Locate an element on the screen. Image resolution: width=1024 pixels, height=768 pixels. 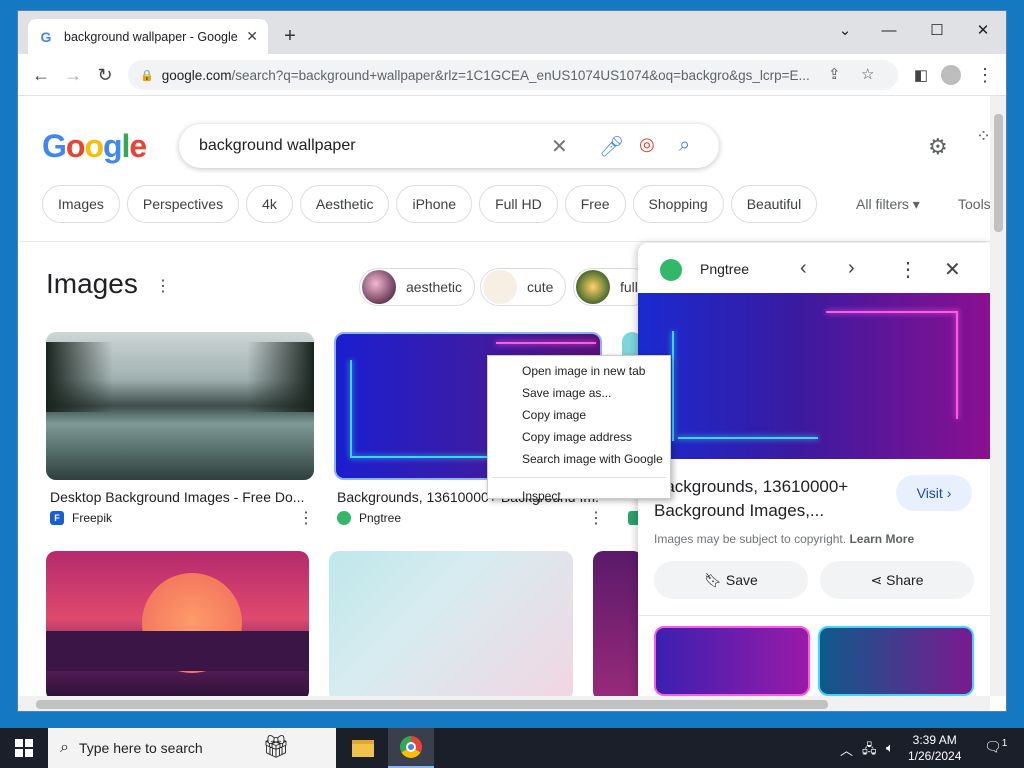
lock-icon: 🔒 is located at coordinates (147, 75).